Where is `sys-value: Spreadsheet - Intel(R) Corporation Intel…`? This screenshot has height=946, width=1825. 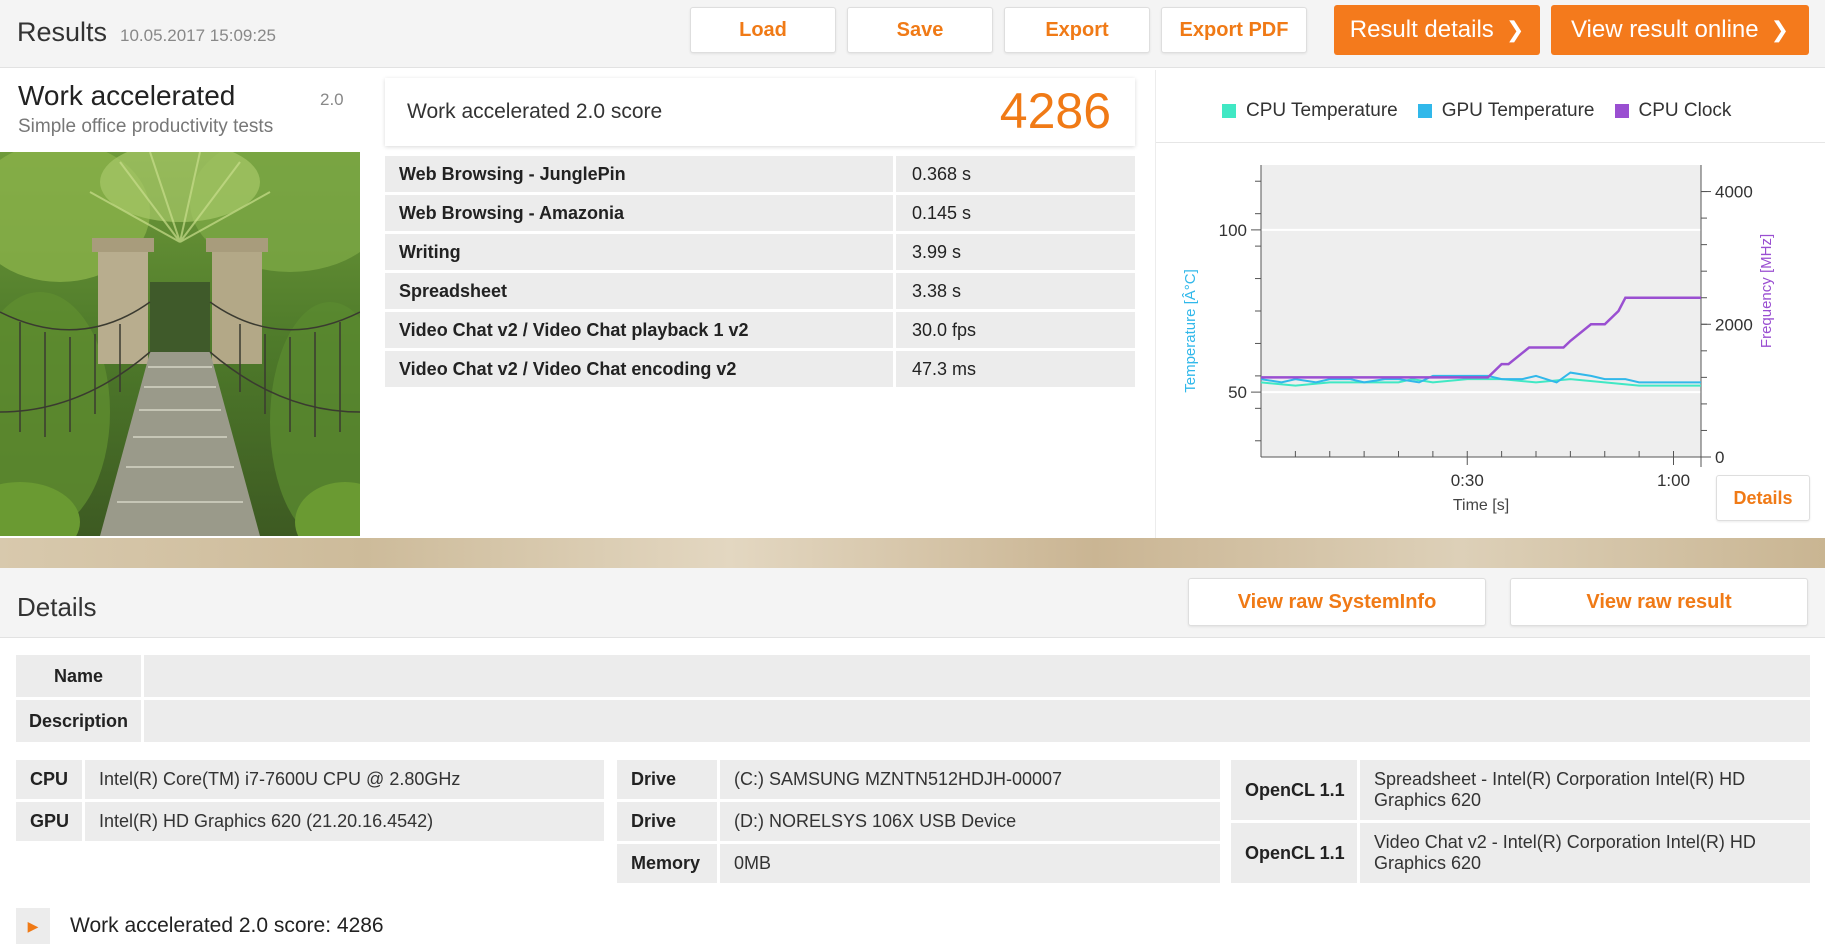
sys-value: Spreadsheet - Intel(R) Corporation Intel… is located at coordinates (1585, 790).